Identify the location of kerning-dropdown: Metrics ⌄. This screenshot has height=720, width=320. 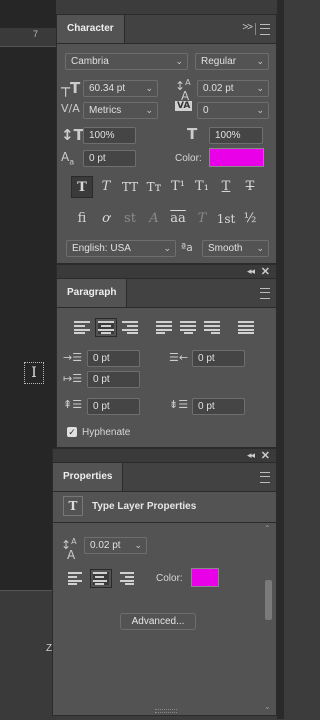
(120, 110).